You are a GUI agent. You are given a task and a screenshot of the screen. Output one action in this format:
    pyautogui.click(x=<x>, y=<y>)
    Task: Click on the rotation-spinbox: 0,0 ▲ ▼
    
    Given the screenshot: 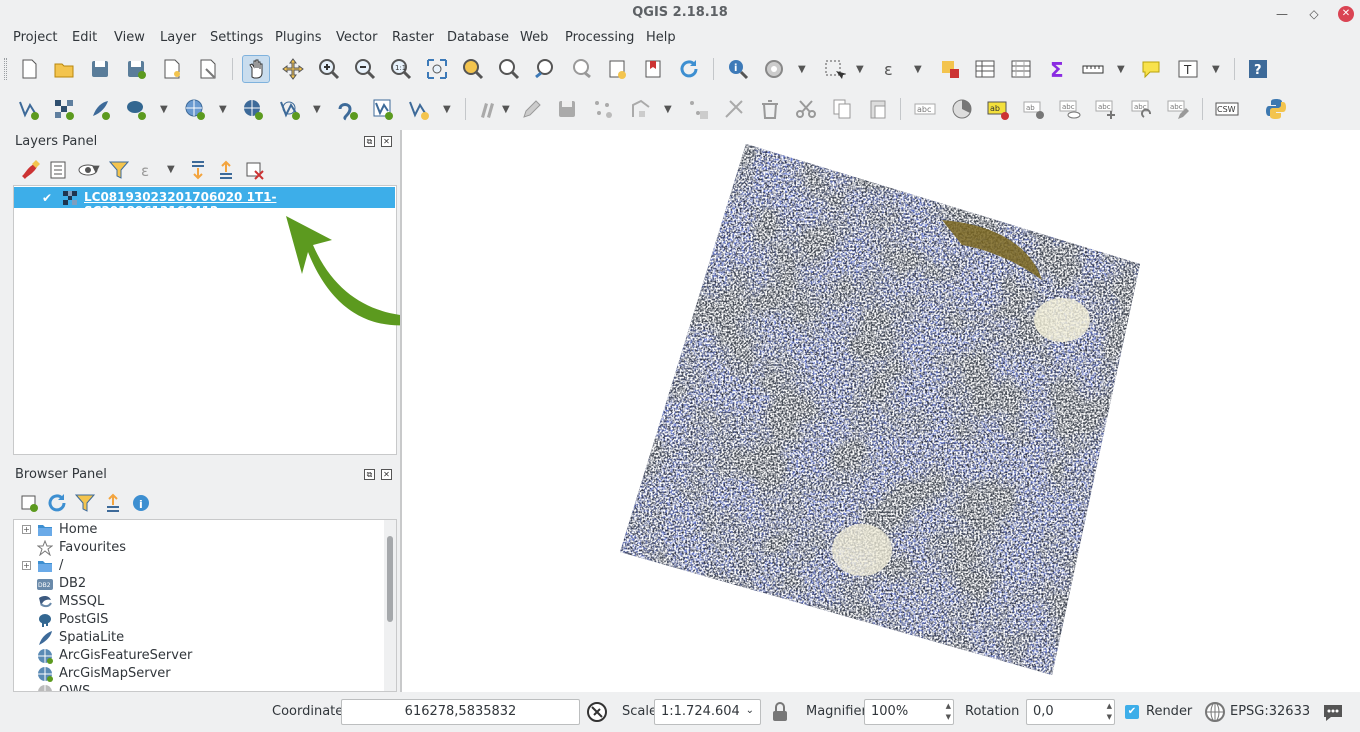 What is the action you would take?
    pyautogui.click(x=1070, y=712)
    